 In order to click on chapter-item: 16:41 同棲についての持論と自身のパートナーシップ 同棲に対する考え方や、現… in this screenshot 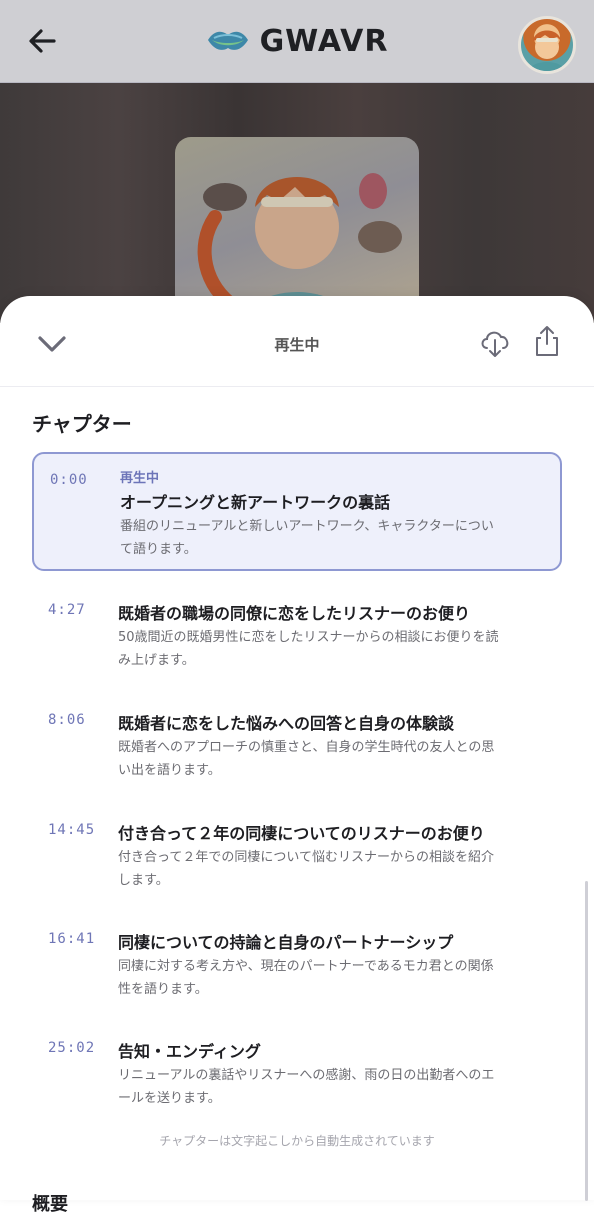, I will do `click(297, 973)`.